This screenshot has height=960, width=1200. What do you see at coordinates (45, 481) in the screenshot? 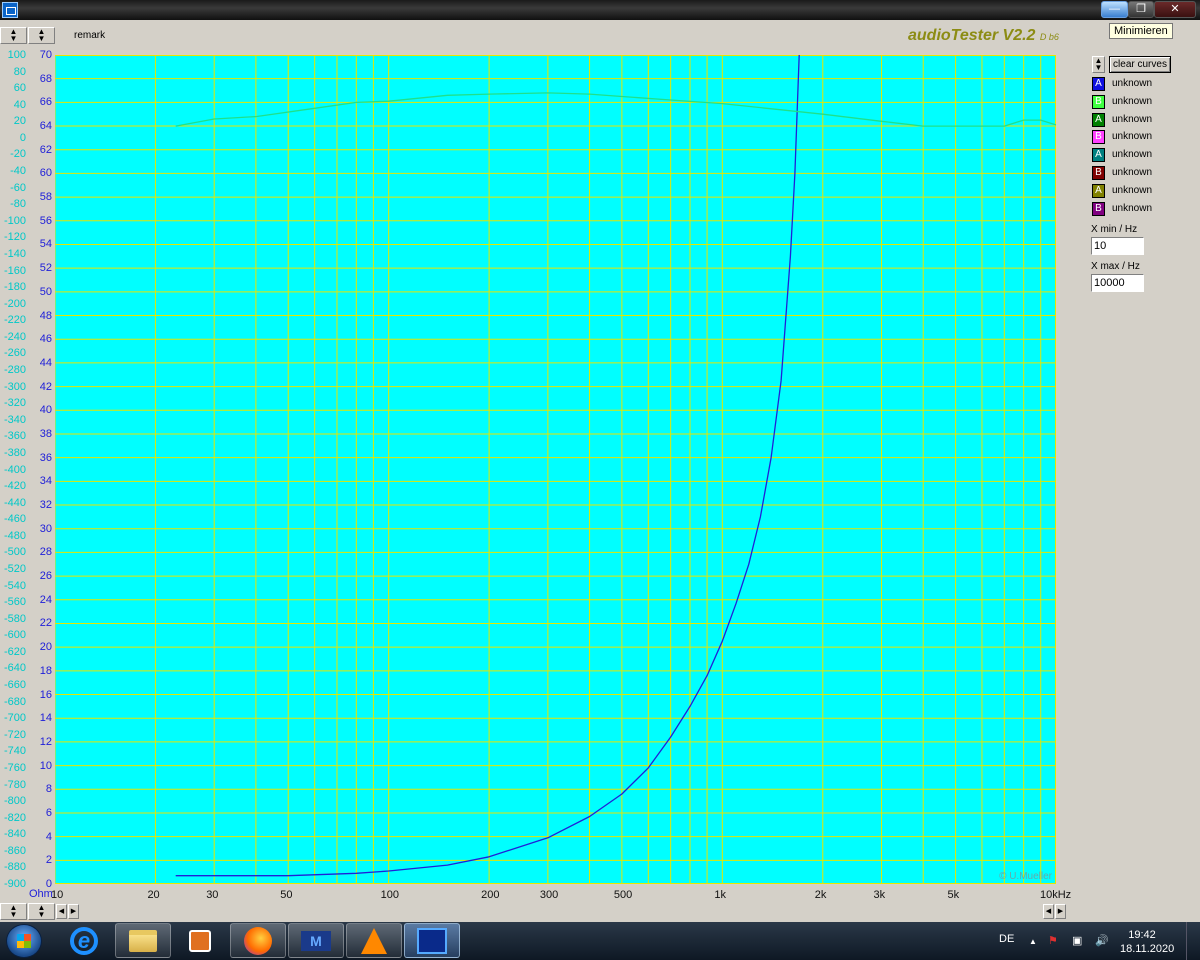
I see `y-right-tick-label: 34` at bounding box center [45, 481].